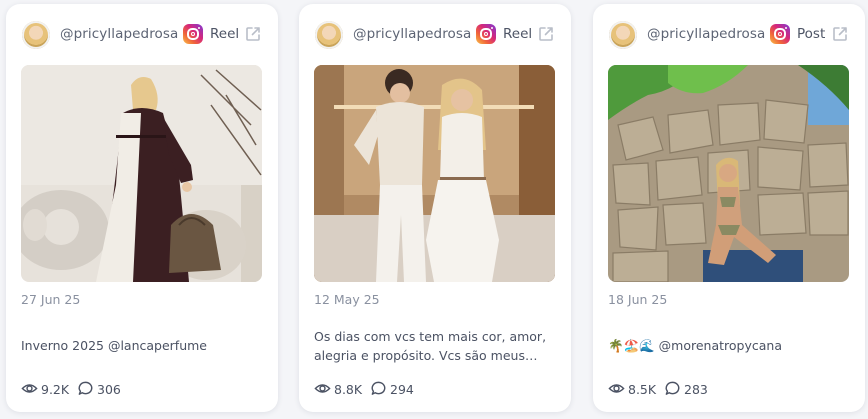  I want to click on post-date: 12 May 25, so click(347, 299).